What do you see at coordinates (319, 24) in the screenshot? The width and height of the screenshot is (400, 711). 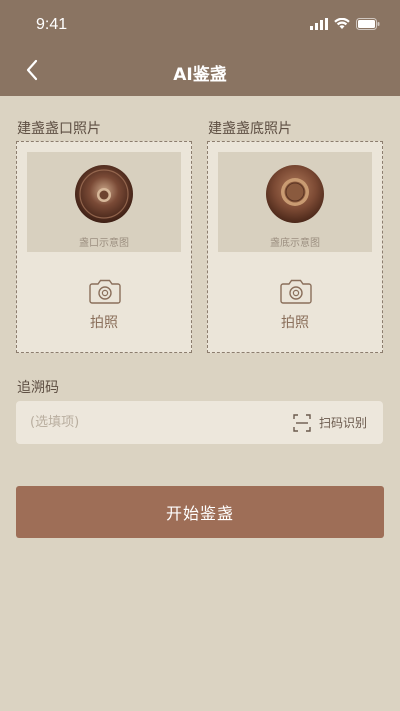 I see `signal-icon` at bounding box center [319, 24].